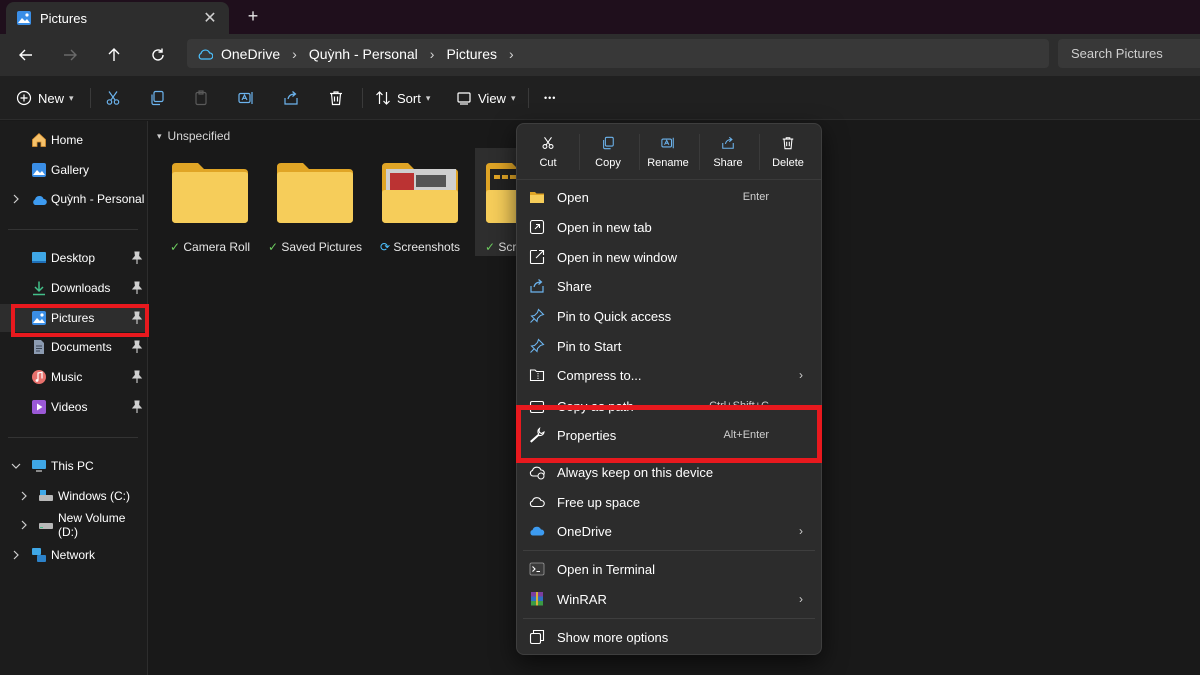 This screenshot has height=675, width=1200. I want to click on paste-icon, so click(201, 98).